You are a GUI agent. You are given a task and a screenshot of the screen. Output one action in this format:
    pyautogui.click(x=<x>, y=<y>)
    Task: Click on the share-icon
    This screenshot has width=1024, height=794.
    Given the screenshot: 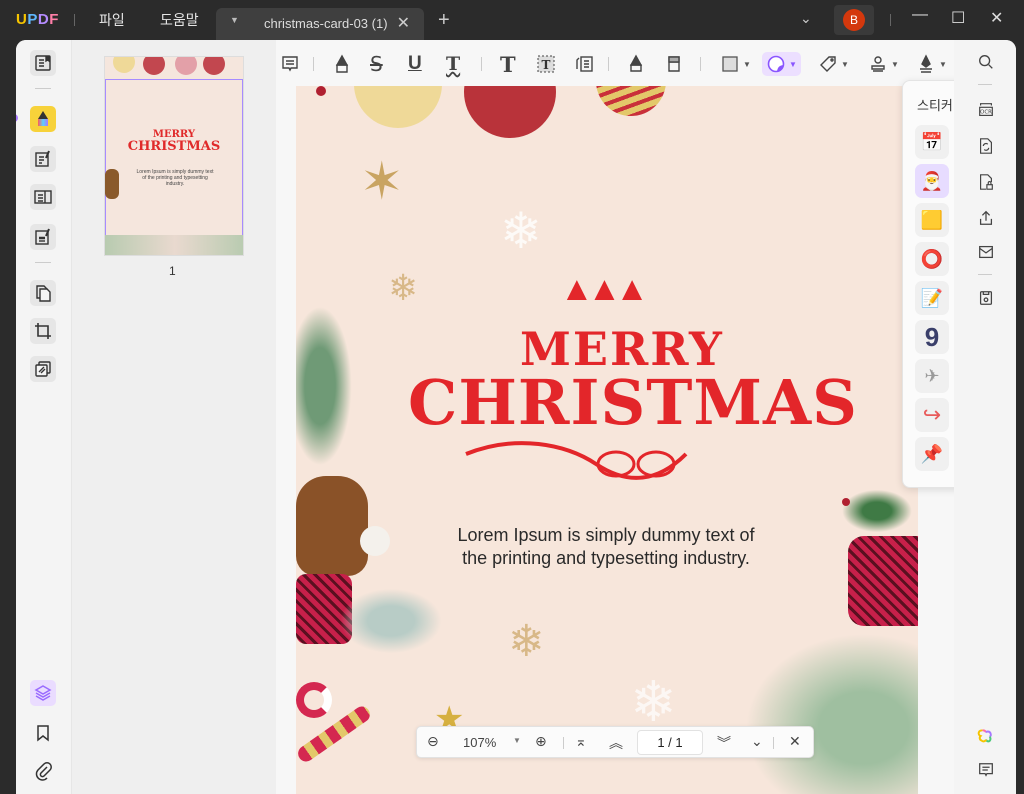 What is the action you would take?
    pyautogui.click(x=986, y=217)
    